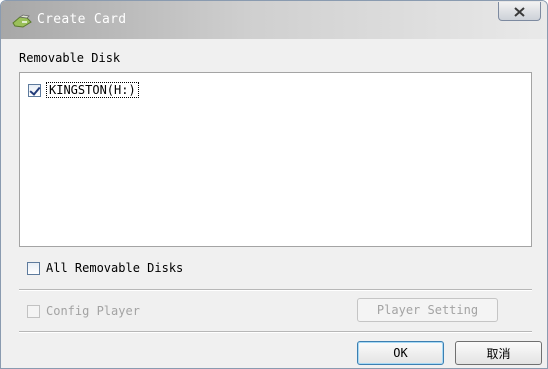  I want to click on ok-button: OK, so click(400, 353).